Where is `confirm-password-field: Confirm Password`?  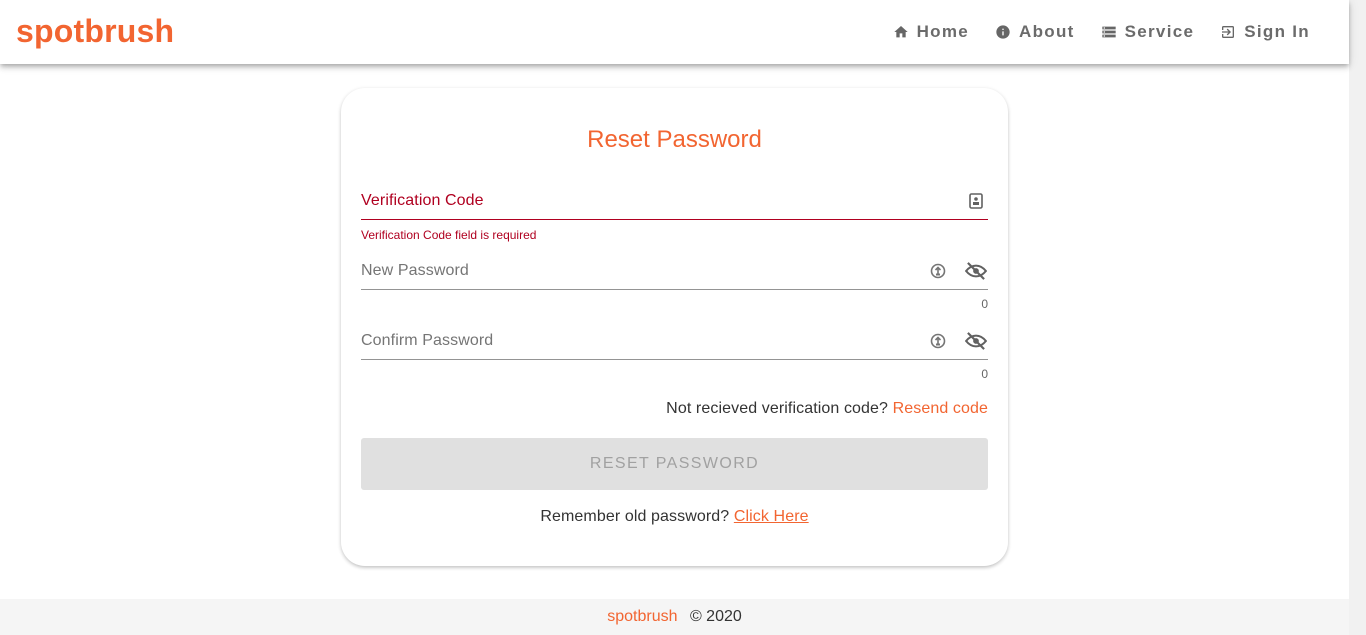
confirm-password-field: Confirm Password is located at coordinates (674, 343).